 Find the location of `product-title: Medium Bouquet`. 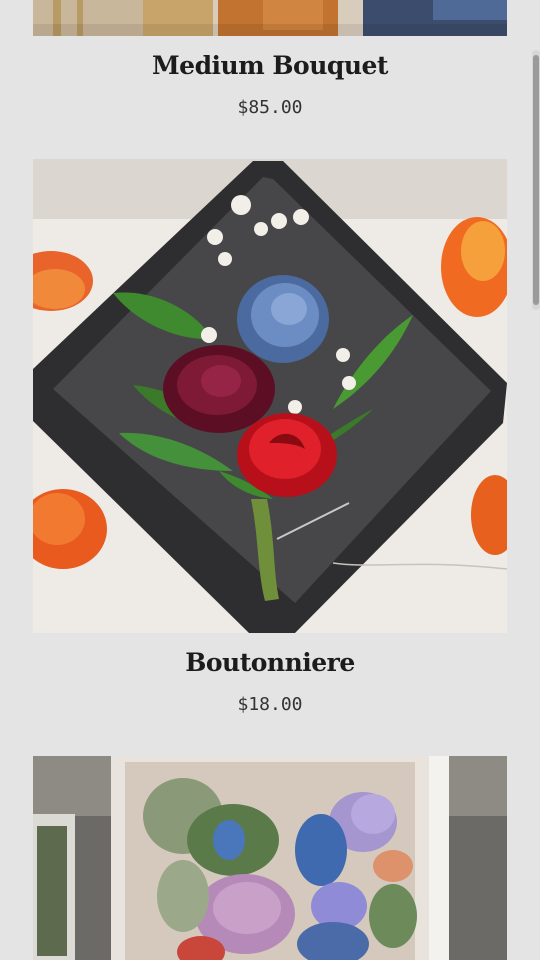

product-title: Medium Bouquet is located at coordinates (270, 65).